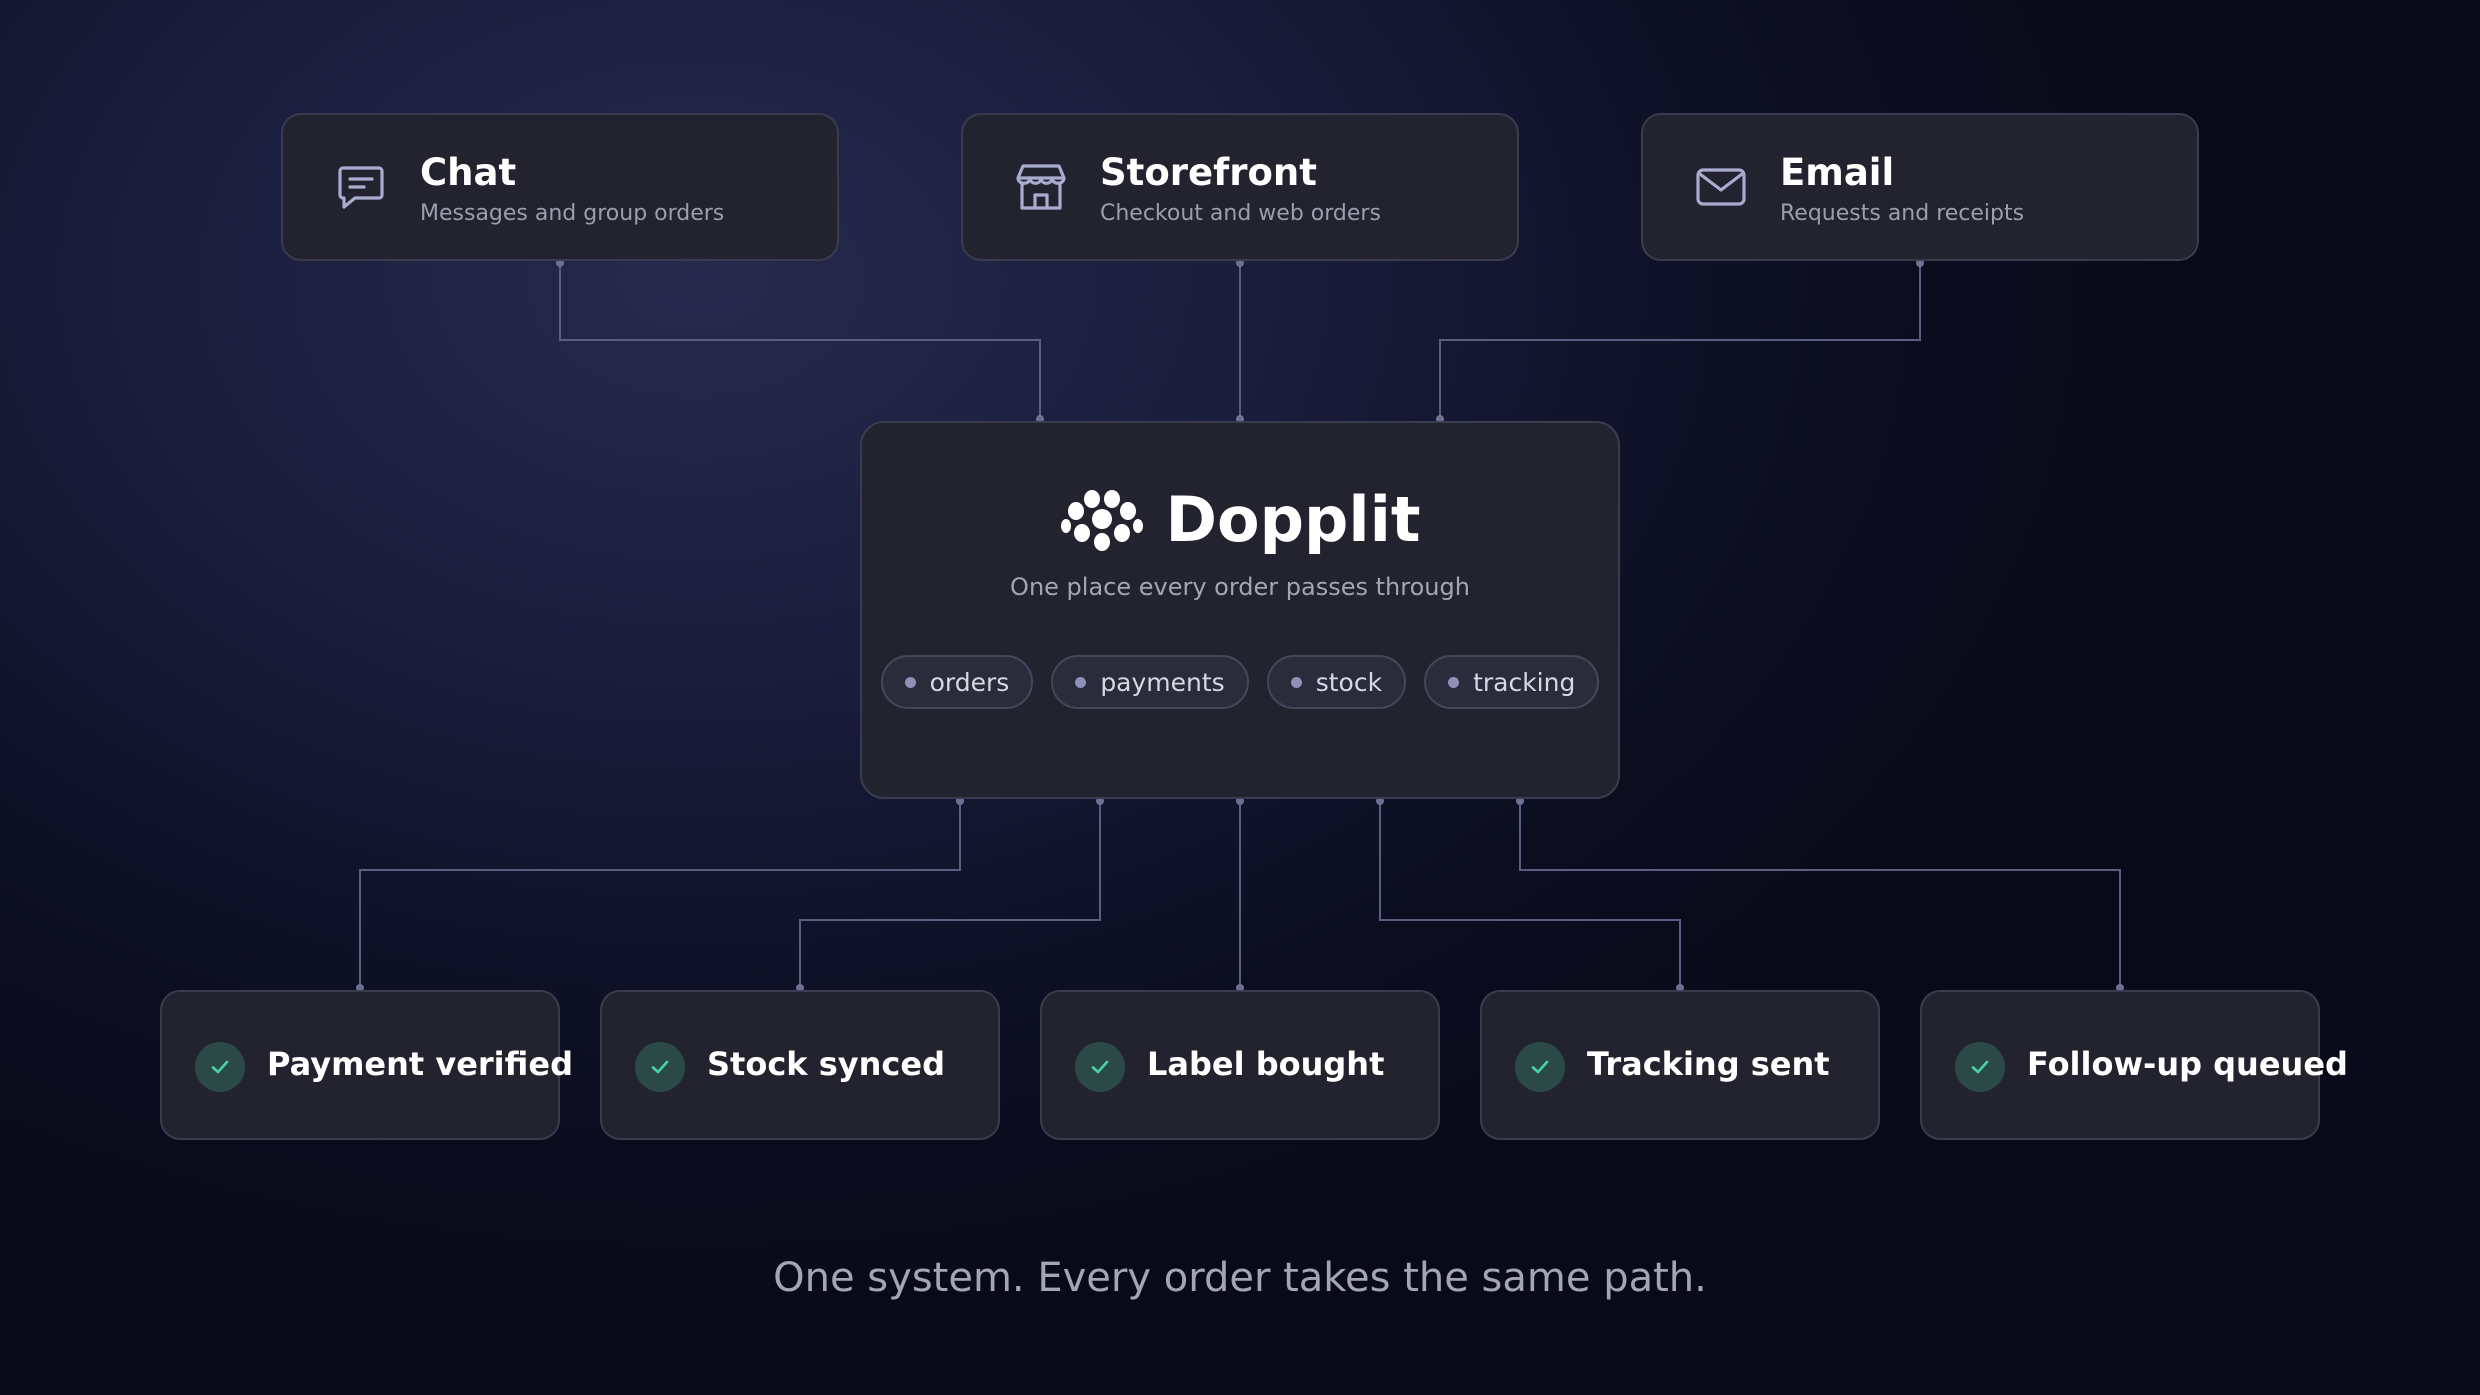 This screenshot has width=2480, height=1395. What do you see at coordinates (1266, 1064) in the screenshot?
I see `output-label: Label bought` at bounding box center [1266, 1064].